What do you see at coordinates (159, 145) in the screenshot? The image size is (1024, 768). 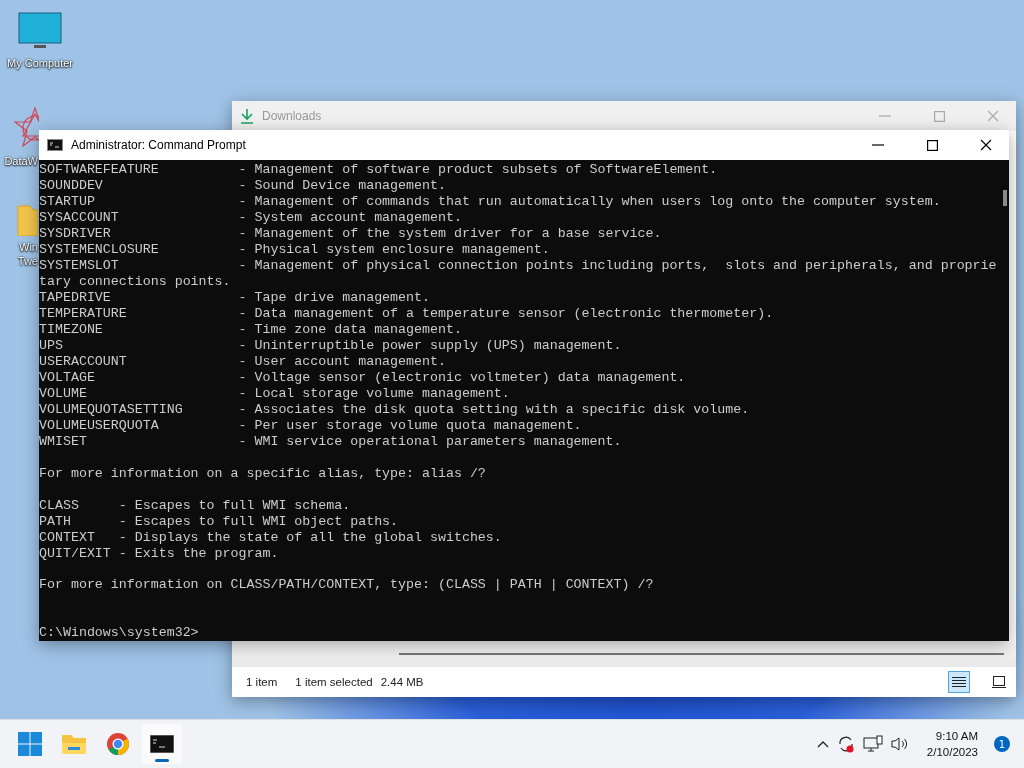 I see `window-title: Administrator: Command Prompt` at bounding box center [159, 145].